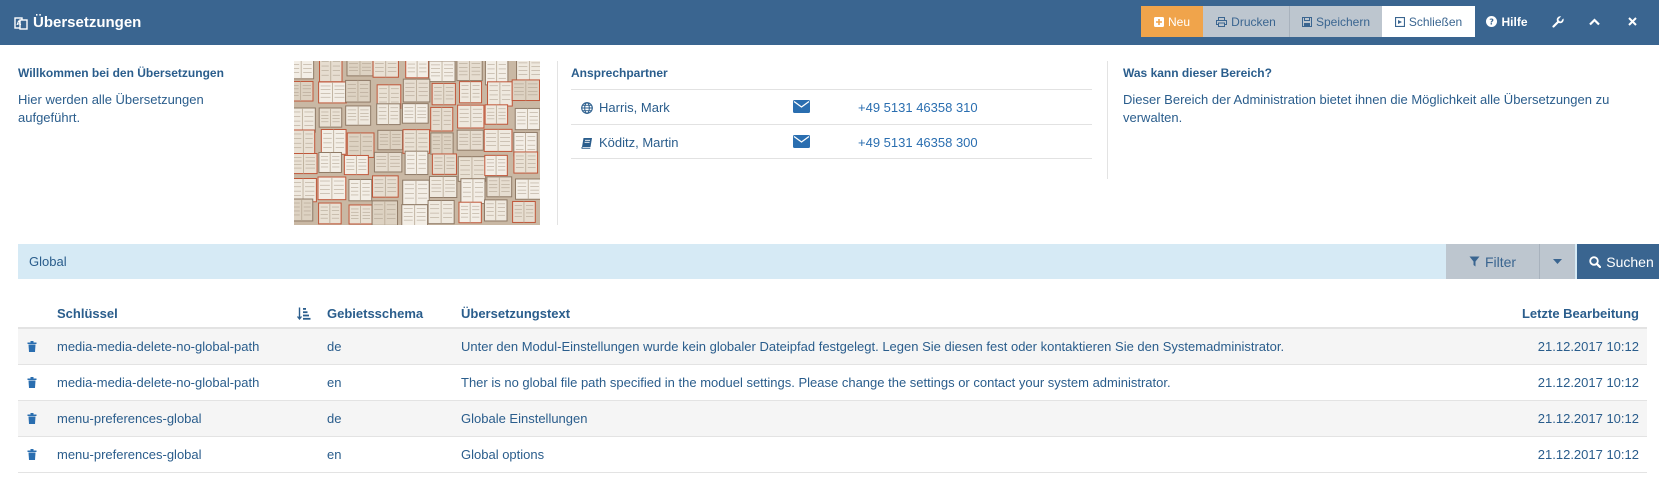  I want to click on column-header-text-label: Übersetzungstext, so click(516, 313).